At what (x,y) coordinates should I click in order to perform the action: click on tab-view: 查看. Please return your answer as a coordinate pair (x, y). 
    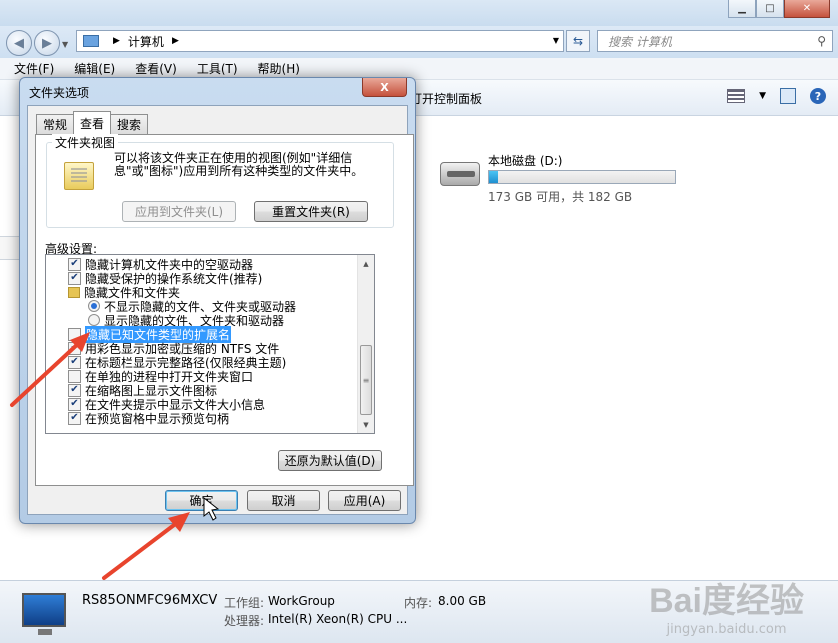
    Looking at the image, I should click on (92, 122).